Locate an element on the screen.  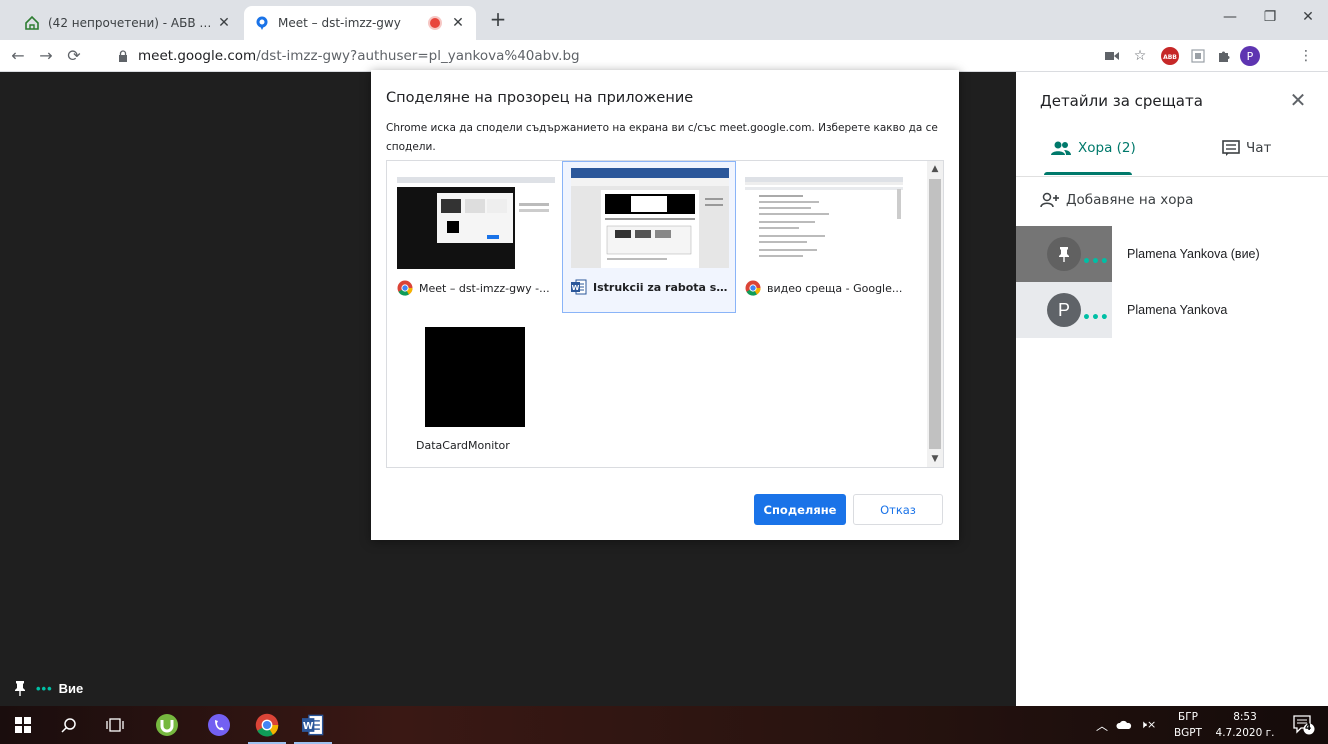
word-app: W is located at coordinates (313, 725).